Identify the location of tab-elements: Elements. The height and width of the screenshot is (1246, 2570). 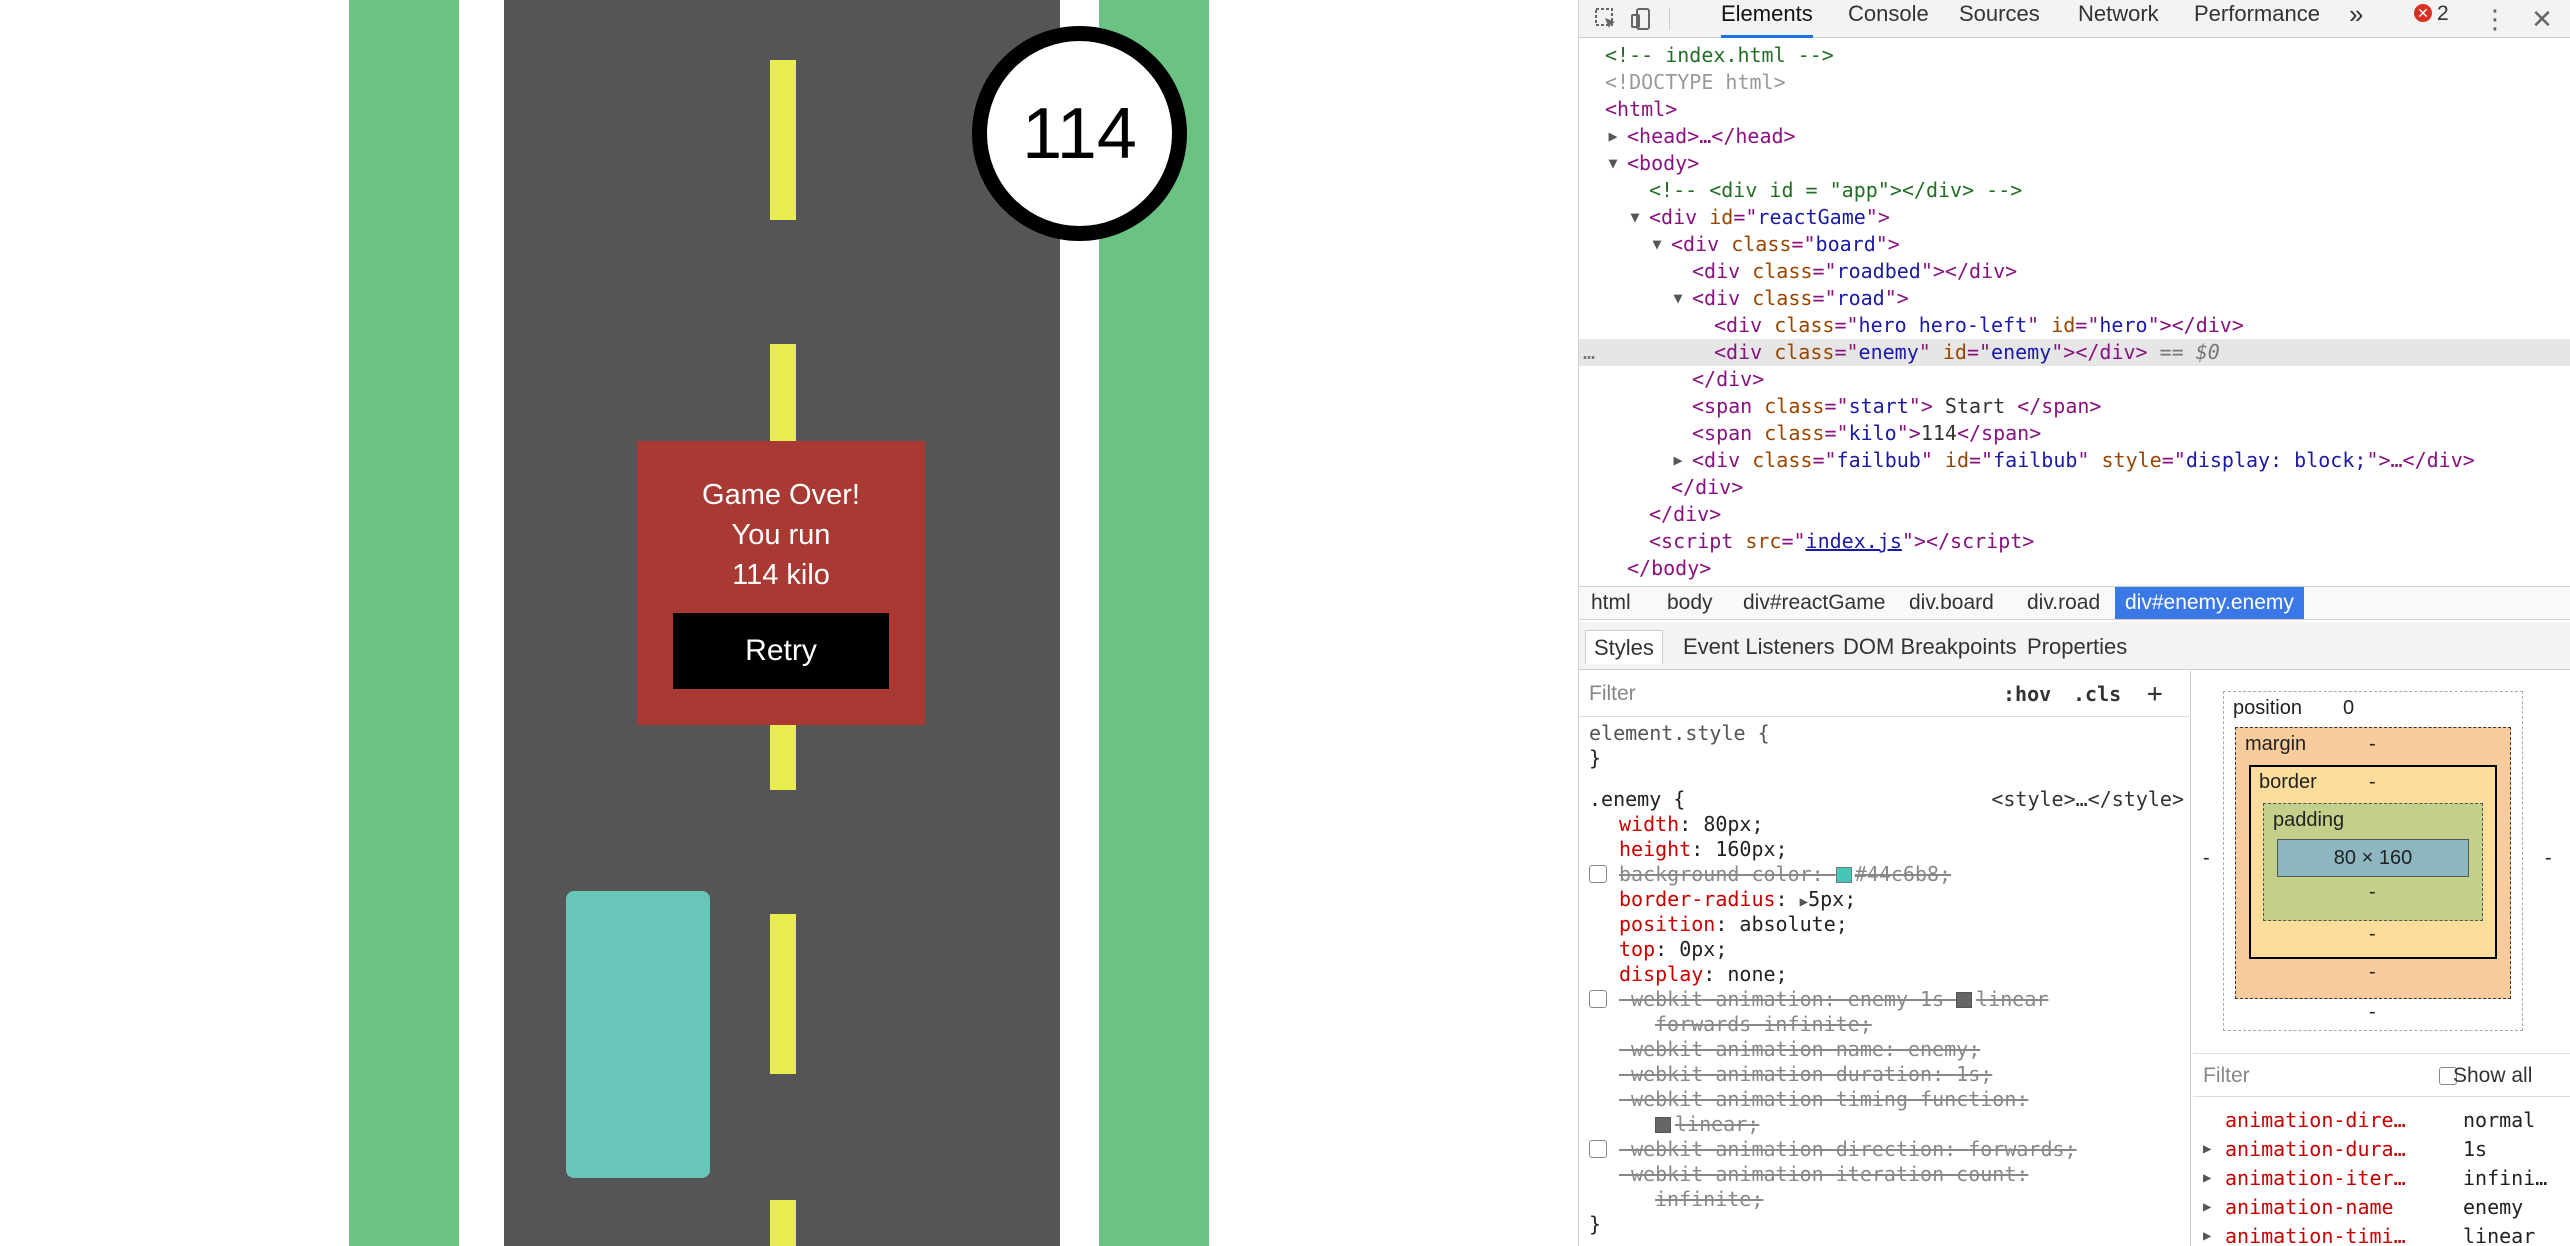
(1767, 19).